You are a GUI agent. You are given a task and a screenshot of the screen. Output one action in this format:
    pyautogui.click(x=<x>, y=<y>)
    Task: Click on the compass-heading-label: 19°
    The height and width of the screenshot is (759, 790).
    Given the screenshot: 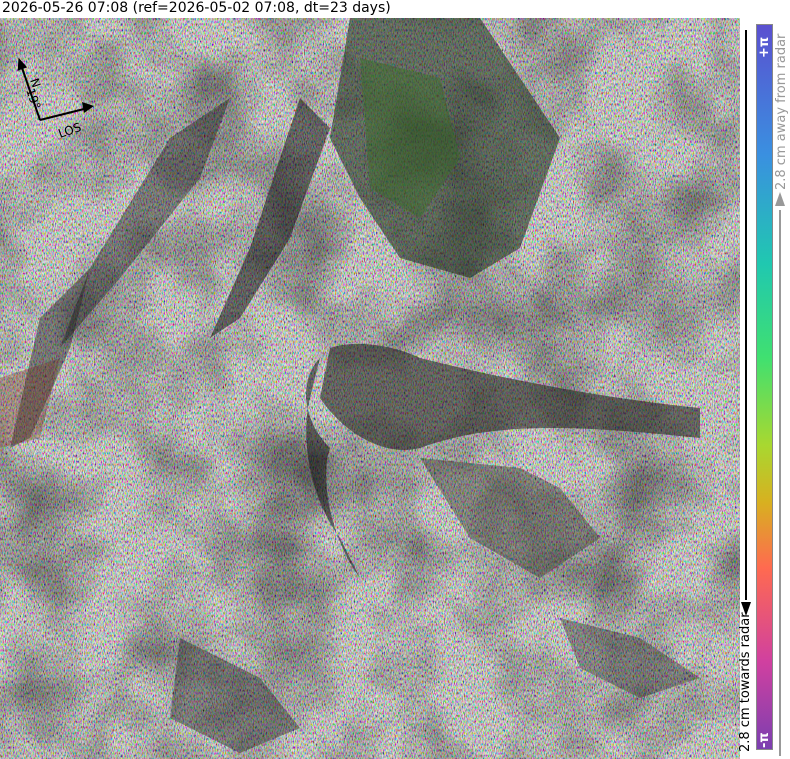 What is the action you would take?
    pyautogui.click(x=33, y=98)
    